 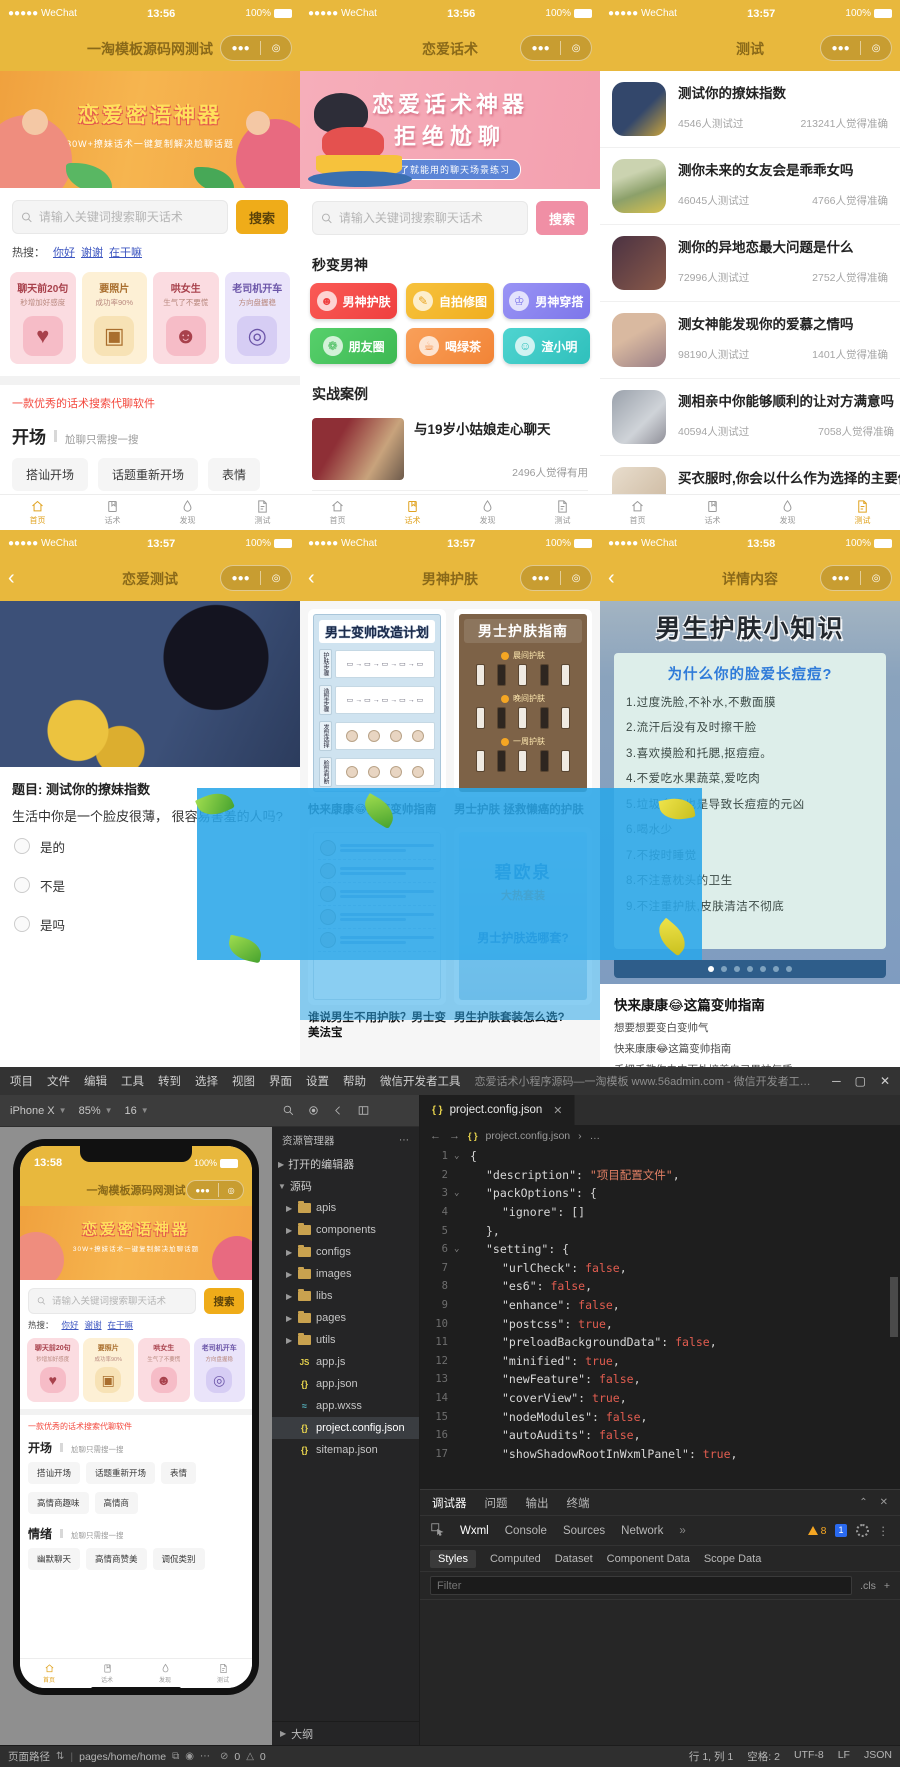 What do you see at coordinates (223, 1673) in the screenshot?
I see `tab-bar-item-test: 测试` at bounding box center [223, 1673].